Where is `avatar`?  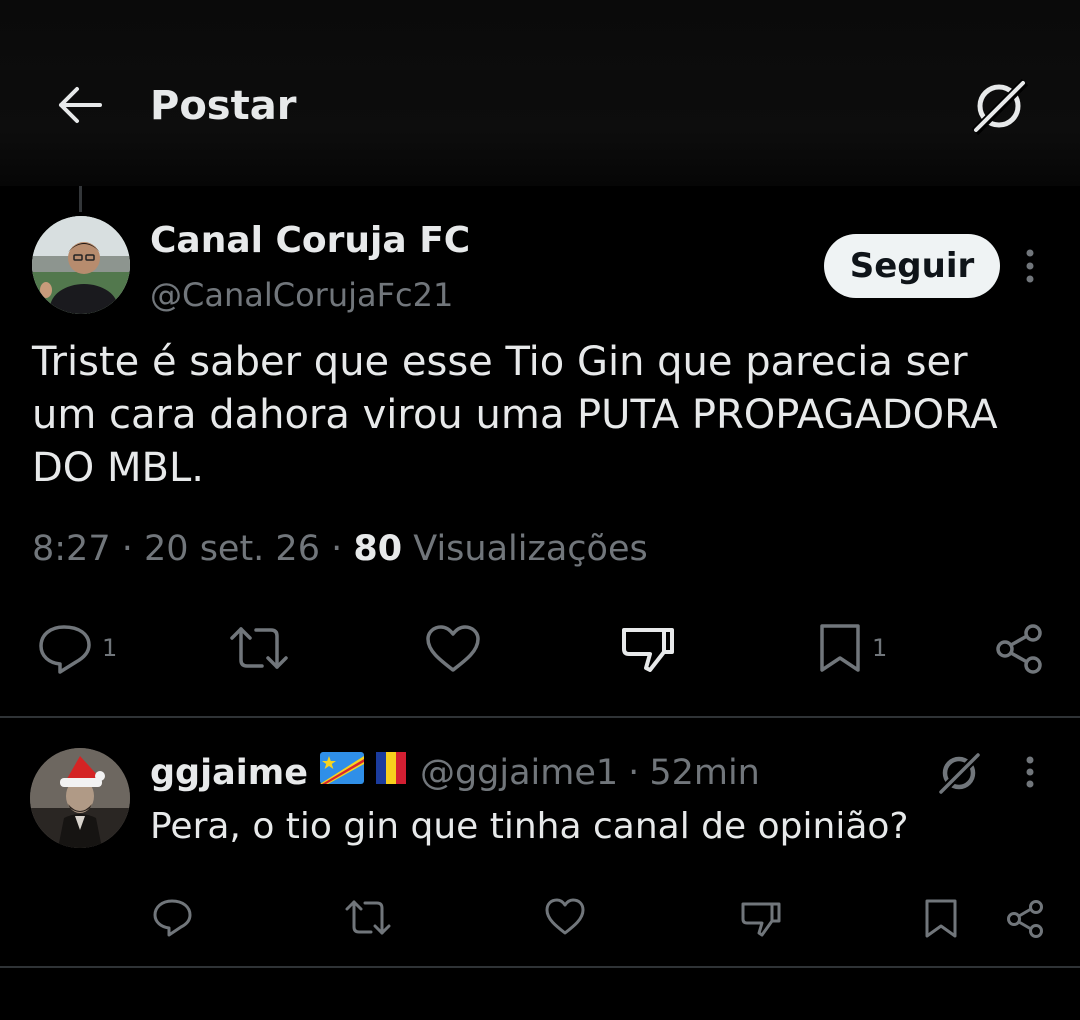 avatar is located at coordinates (81, 265).